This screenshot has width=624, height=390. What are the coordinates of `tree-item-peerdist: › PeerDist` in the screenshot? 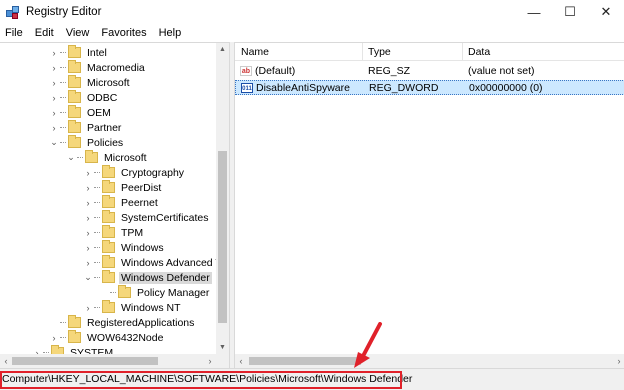 It's located at (123, 187).